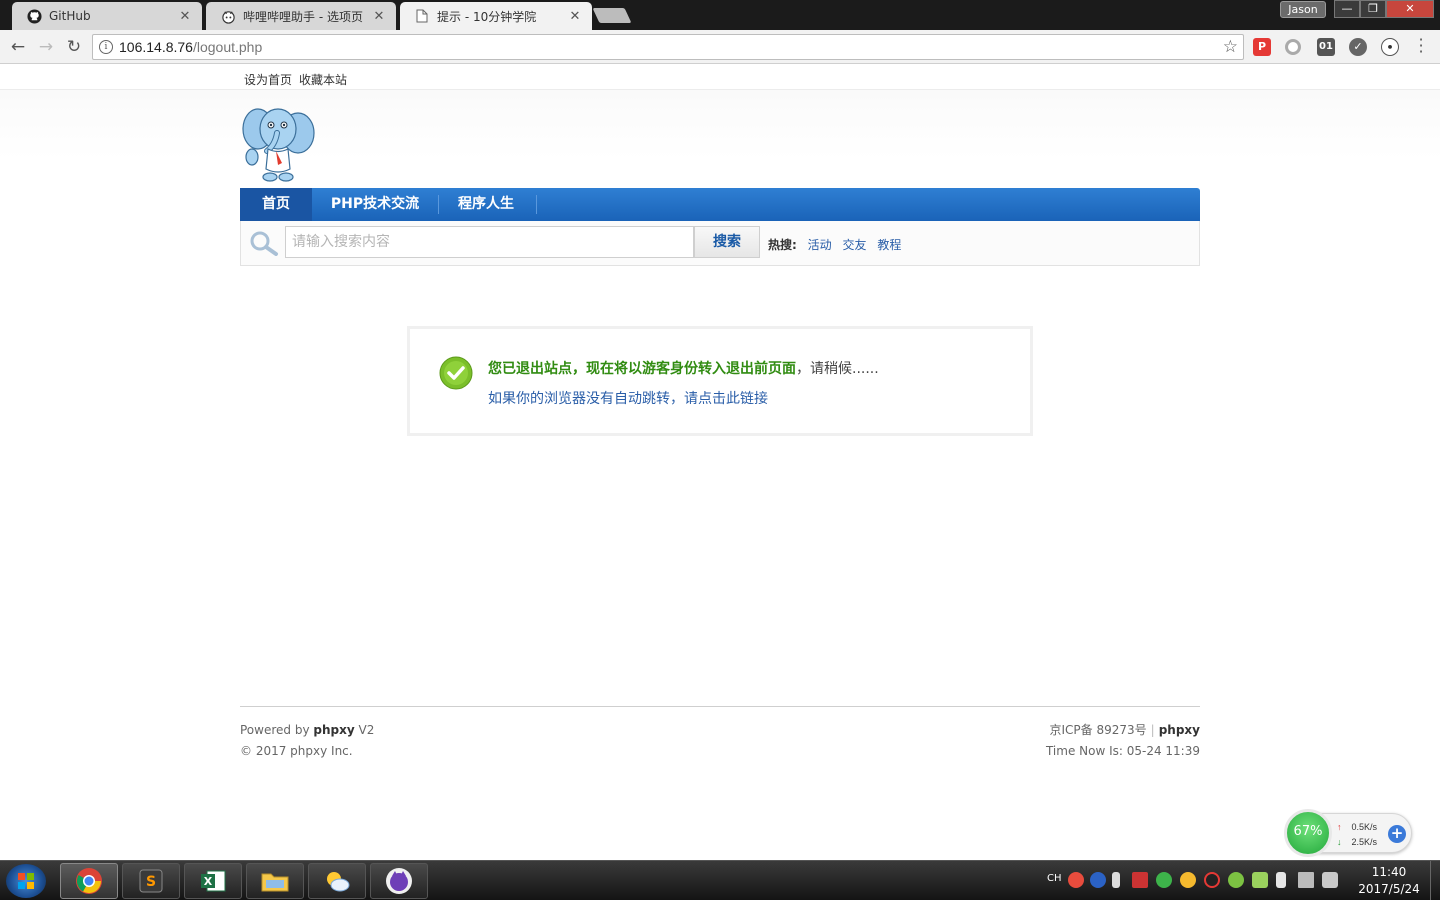 This screenshot has width=1440, height=900. I want to click on network-icon, so click(1306, 880).